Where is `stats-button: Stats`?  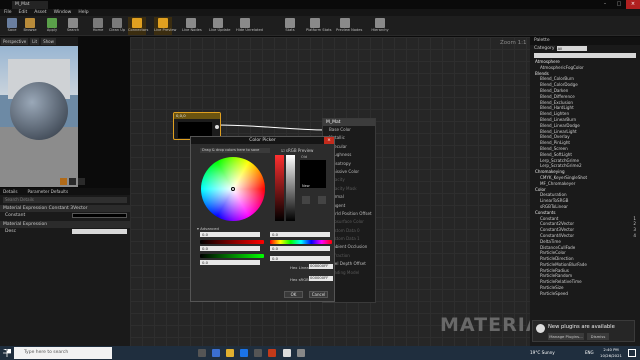 stats-button: Stats is located at coordinates (290, 26).